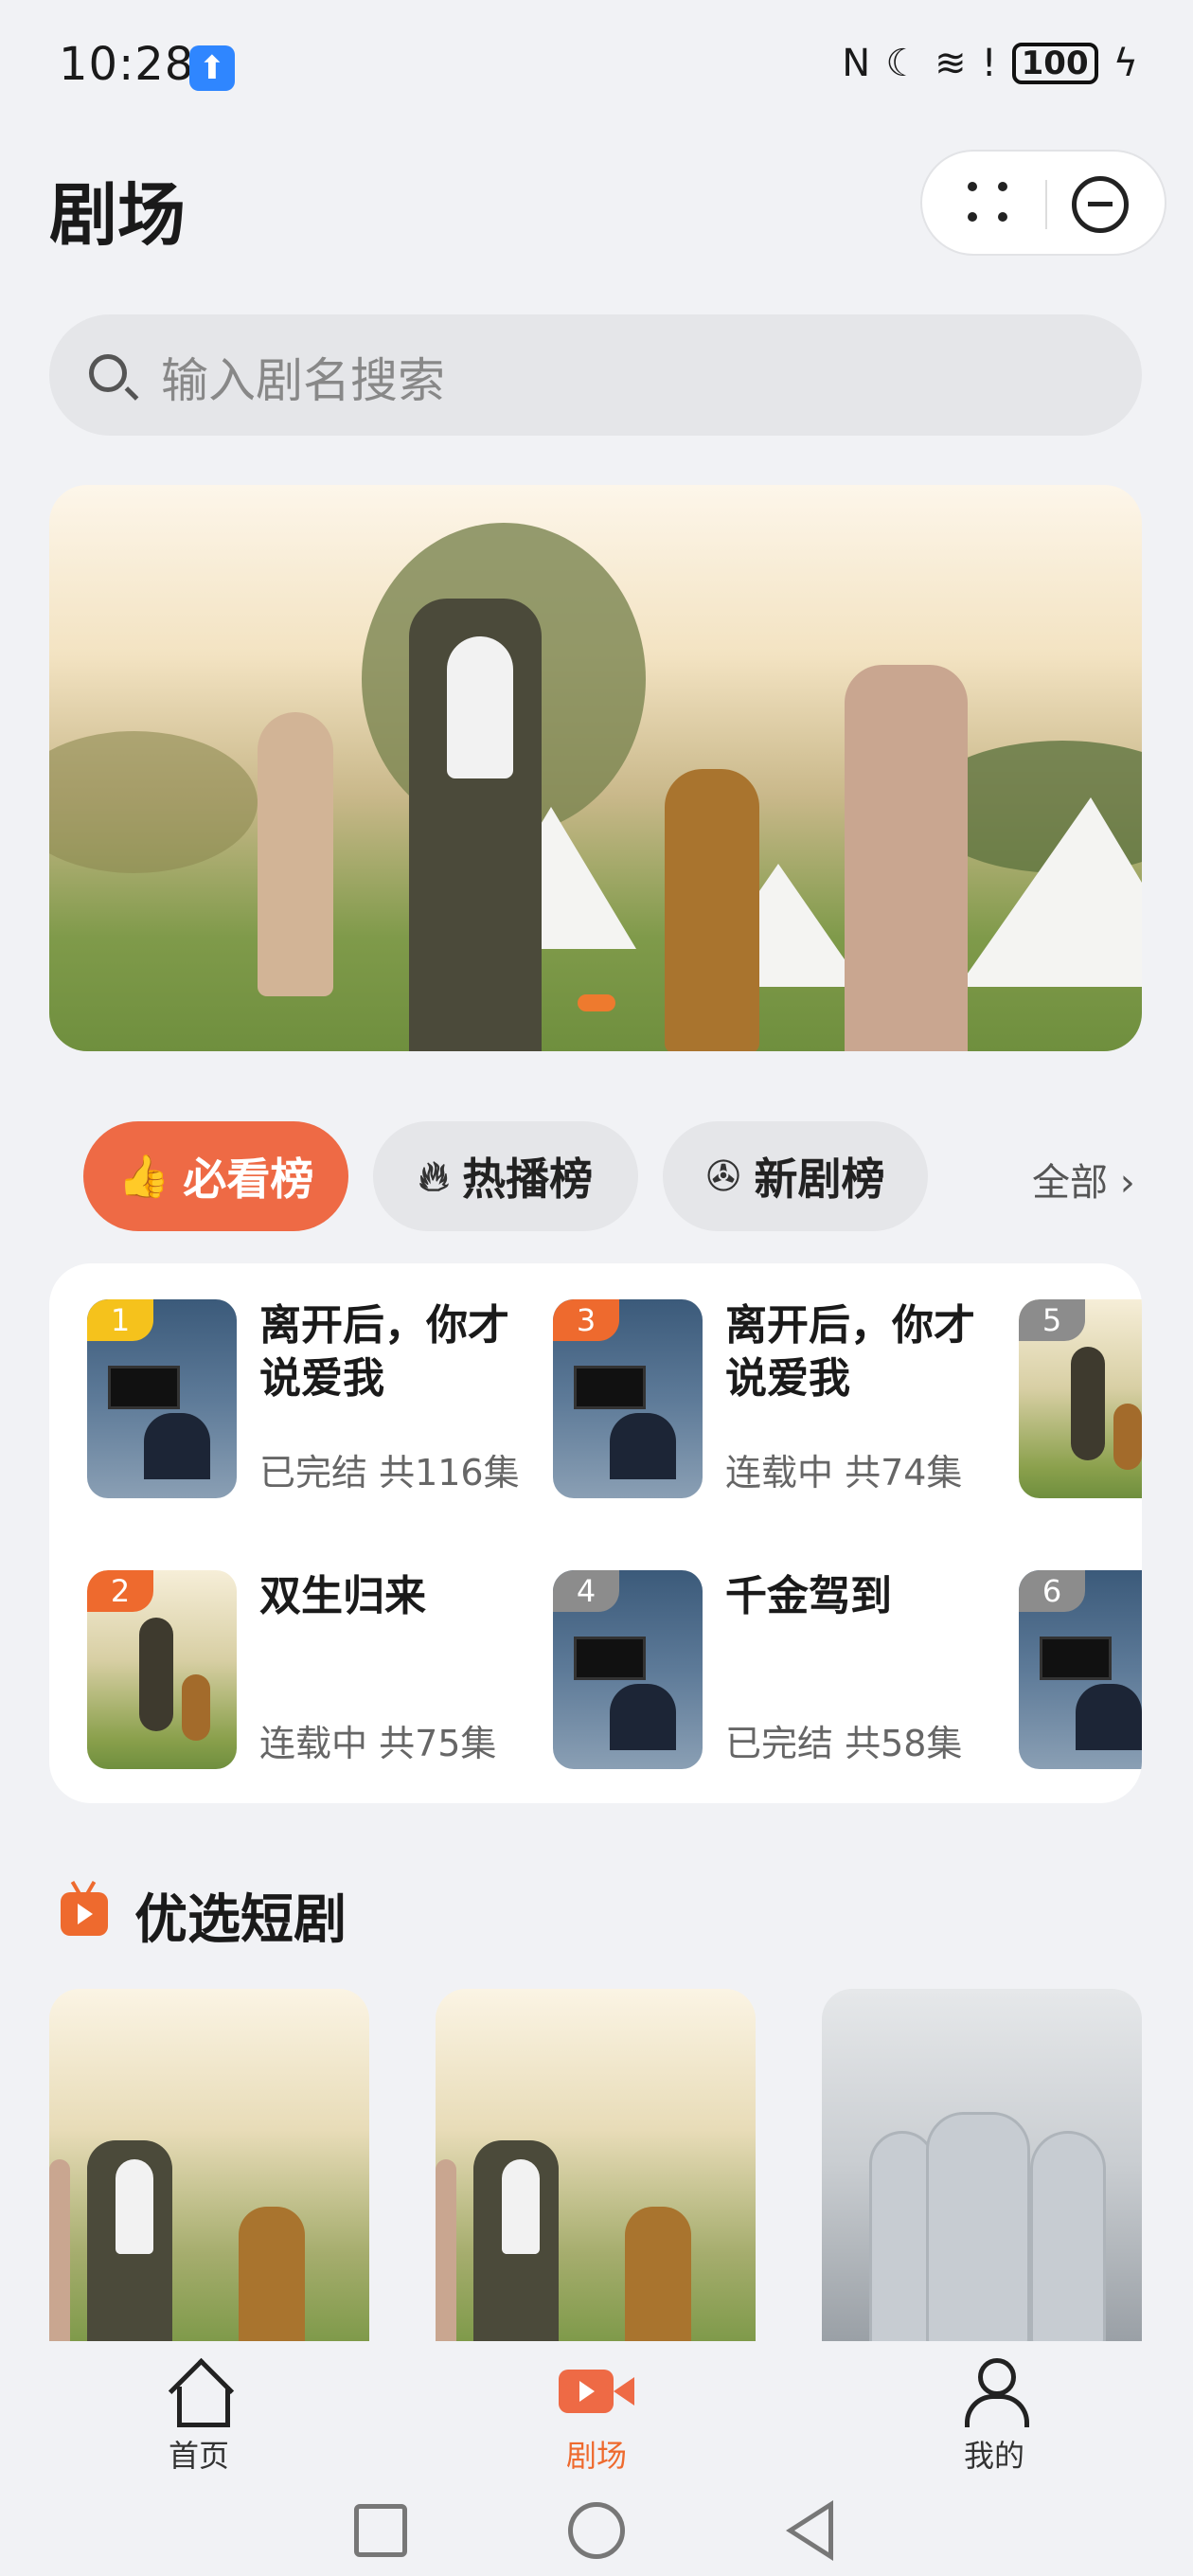 The image size is (1193, 2576). I want to click on drama-thumbnail: 1, so click(162, 1398).